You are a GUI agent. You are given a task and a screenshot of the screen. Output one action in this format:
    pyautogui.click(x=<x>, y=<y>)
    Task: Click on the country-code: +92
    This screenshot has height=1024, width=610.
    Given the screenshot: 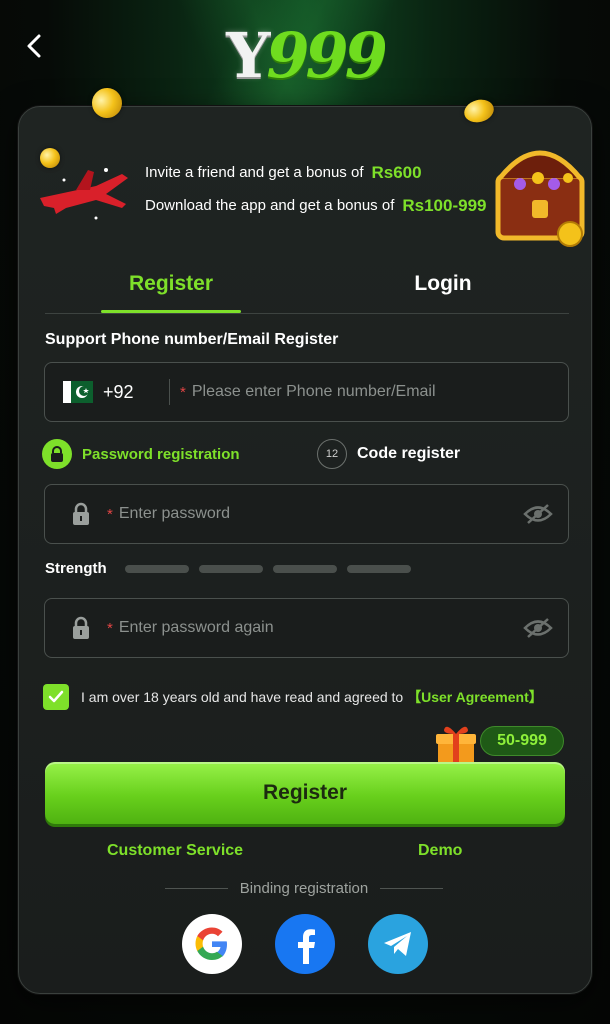 What is the action you would take?
    pyautogui.click(x=118, y=391)
    